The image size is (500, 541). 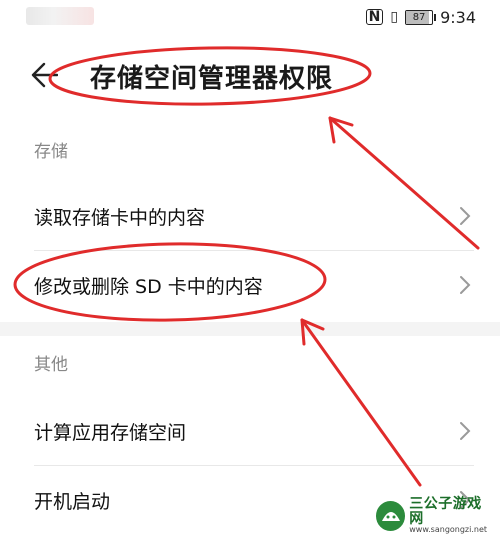 What do you see at coordinates (374, 17) in the screenshot?
I see `nfc-icon: N` at bounding box center [374, 17].